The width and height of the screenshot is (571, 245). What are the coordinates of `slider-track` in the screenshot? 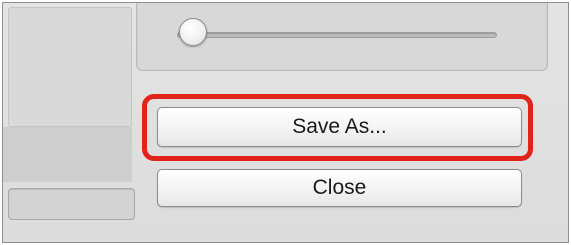 It's located at (337, 35).